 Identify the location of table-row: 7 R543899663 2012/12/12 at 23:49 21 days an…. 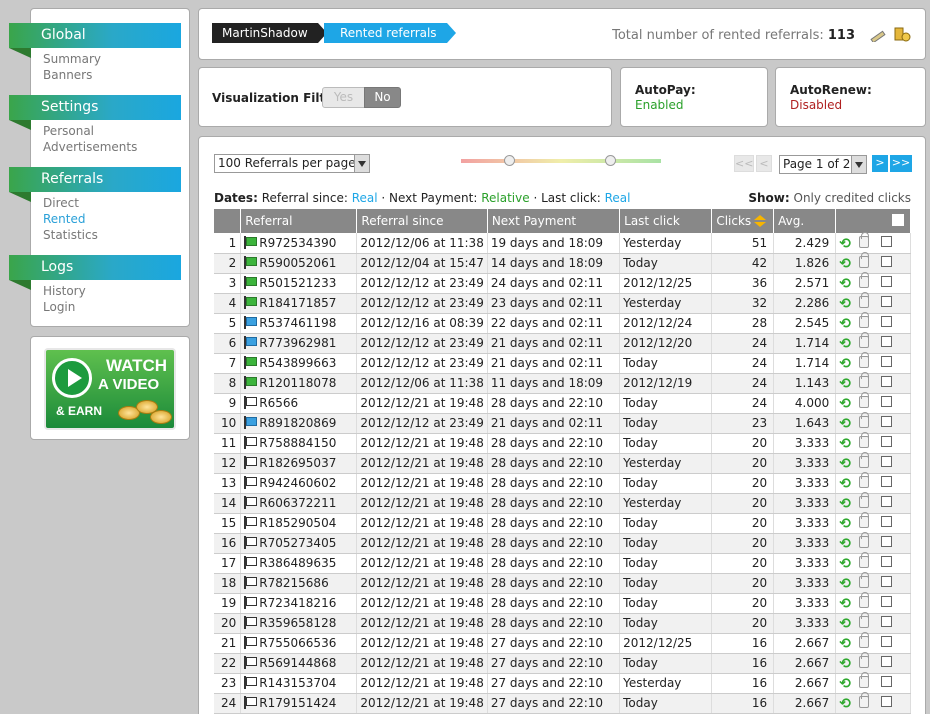
(562, 363).